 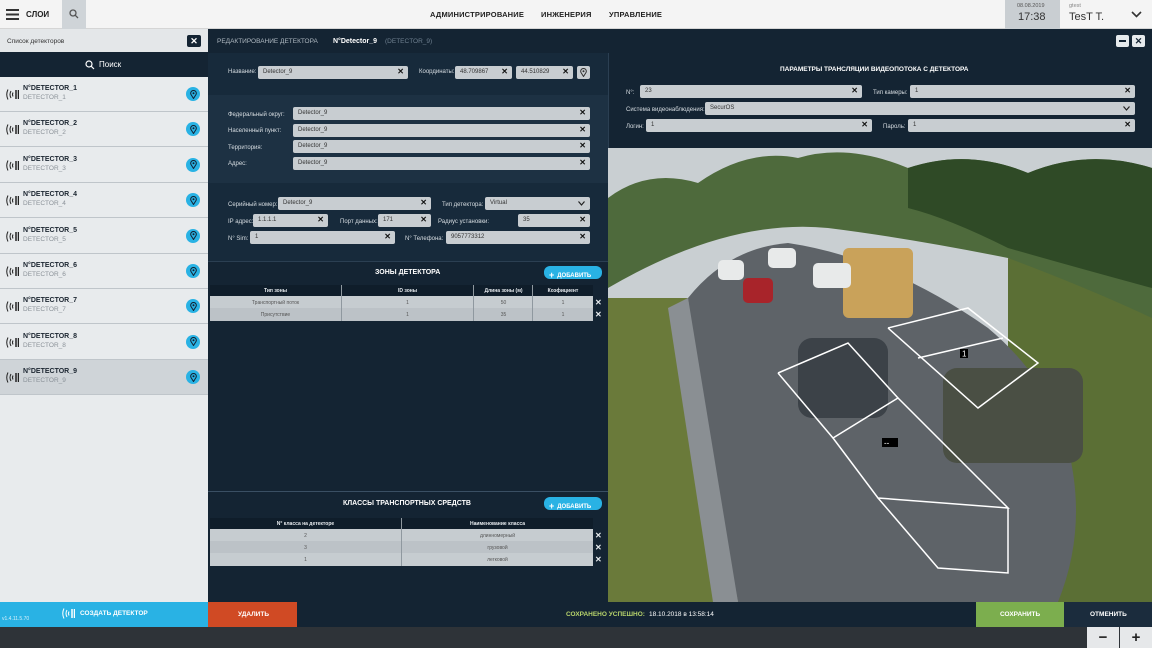 I want to click on zone-marker-1: 1, so click(x=964, y=354).